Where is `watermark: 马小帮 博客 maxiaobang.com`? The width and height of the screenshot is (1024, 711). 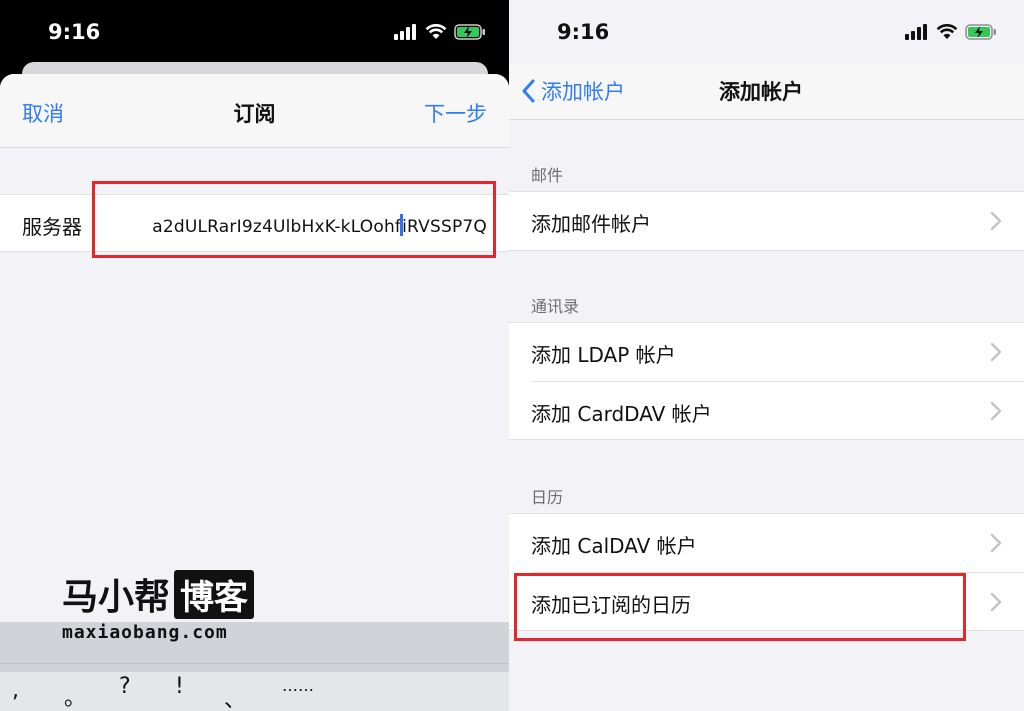 watermark: 马小帮 博客 maxiaobang.com is located at coordinates (158, 605).